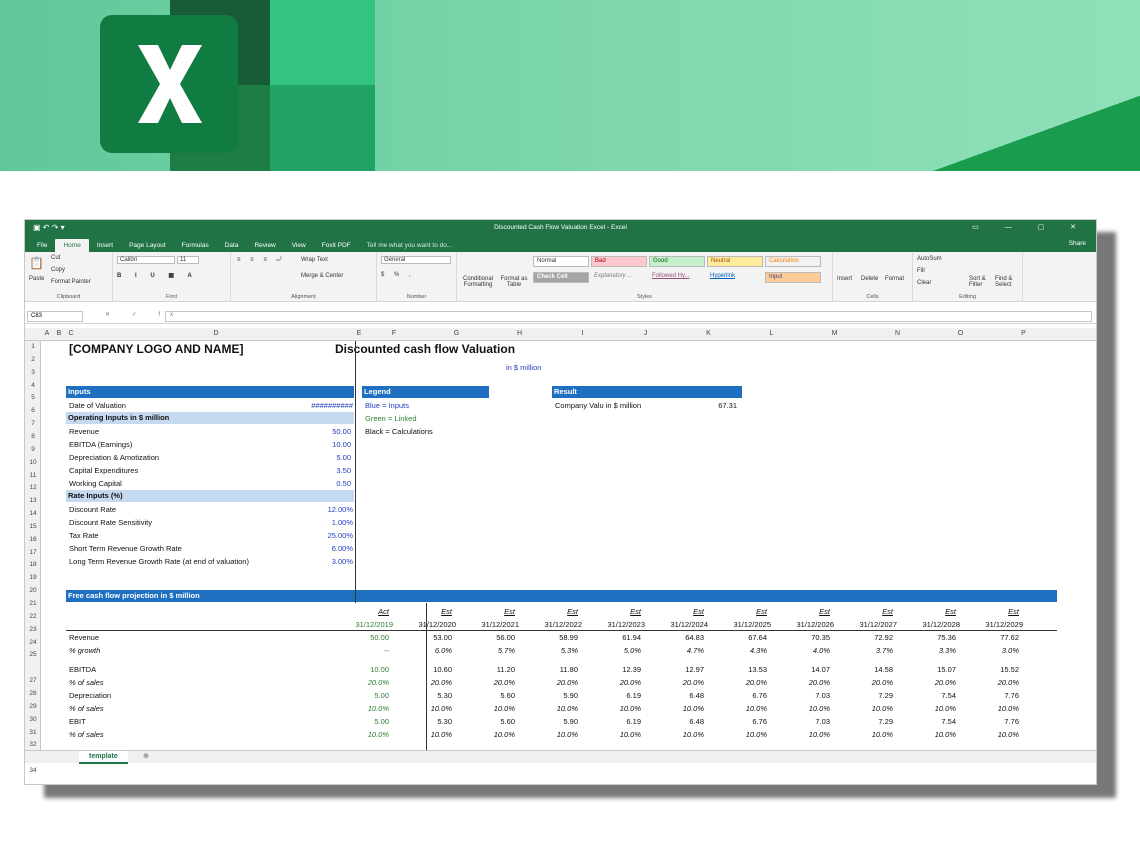 Image resolution: width=1140 pixels, height=855 pixels. Describe the element at coordinates (33, 616) in the screenshot. I see `row-header: 22` at that location.